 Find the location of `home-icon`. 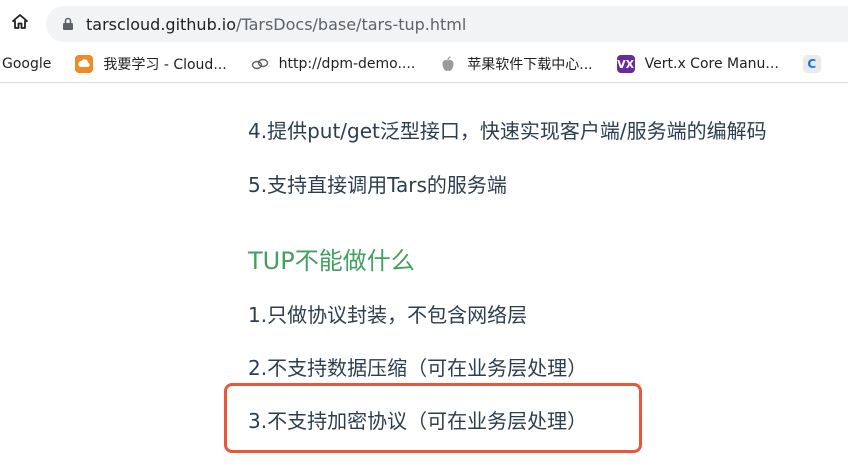

home-icon is located at coordinates (20, 24).